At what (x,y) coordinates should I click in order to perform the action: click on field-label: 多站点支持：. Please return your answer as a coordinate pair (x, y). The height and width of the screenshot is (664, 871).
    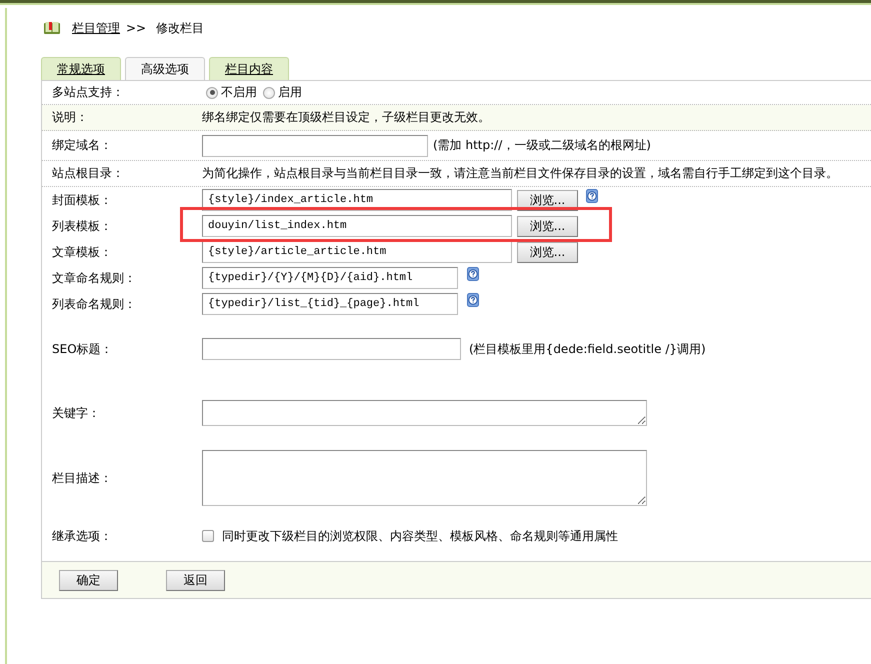
    Looking at the image, I should click on (88, 92).